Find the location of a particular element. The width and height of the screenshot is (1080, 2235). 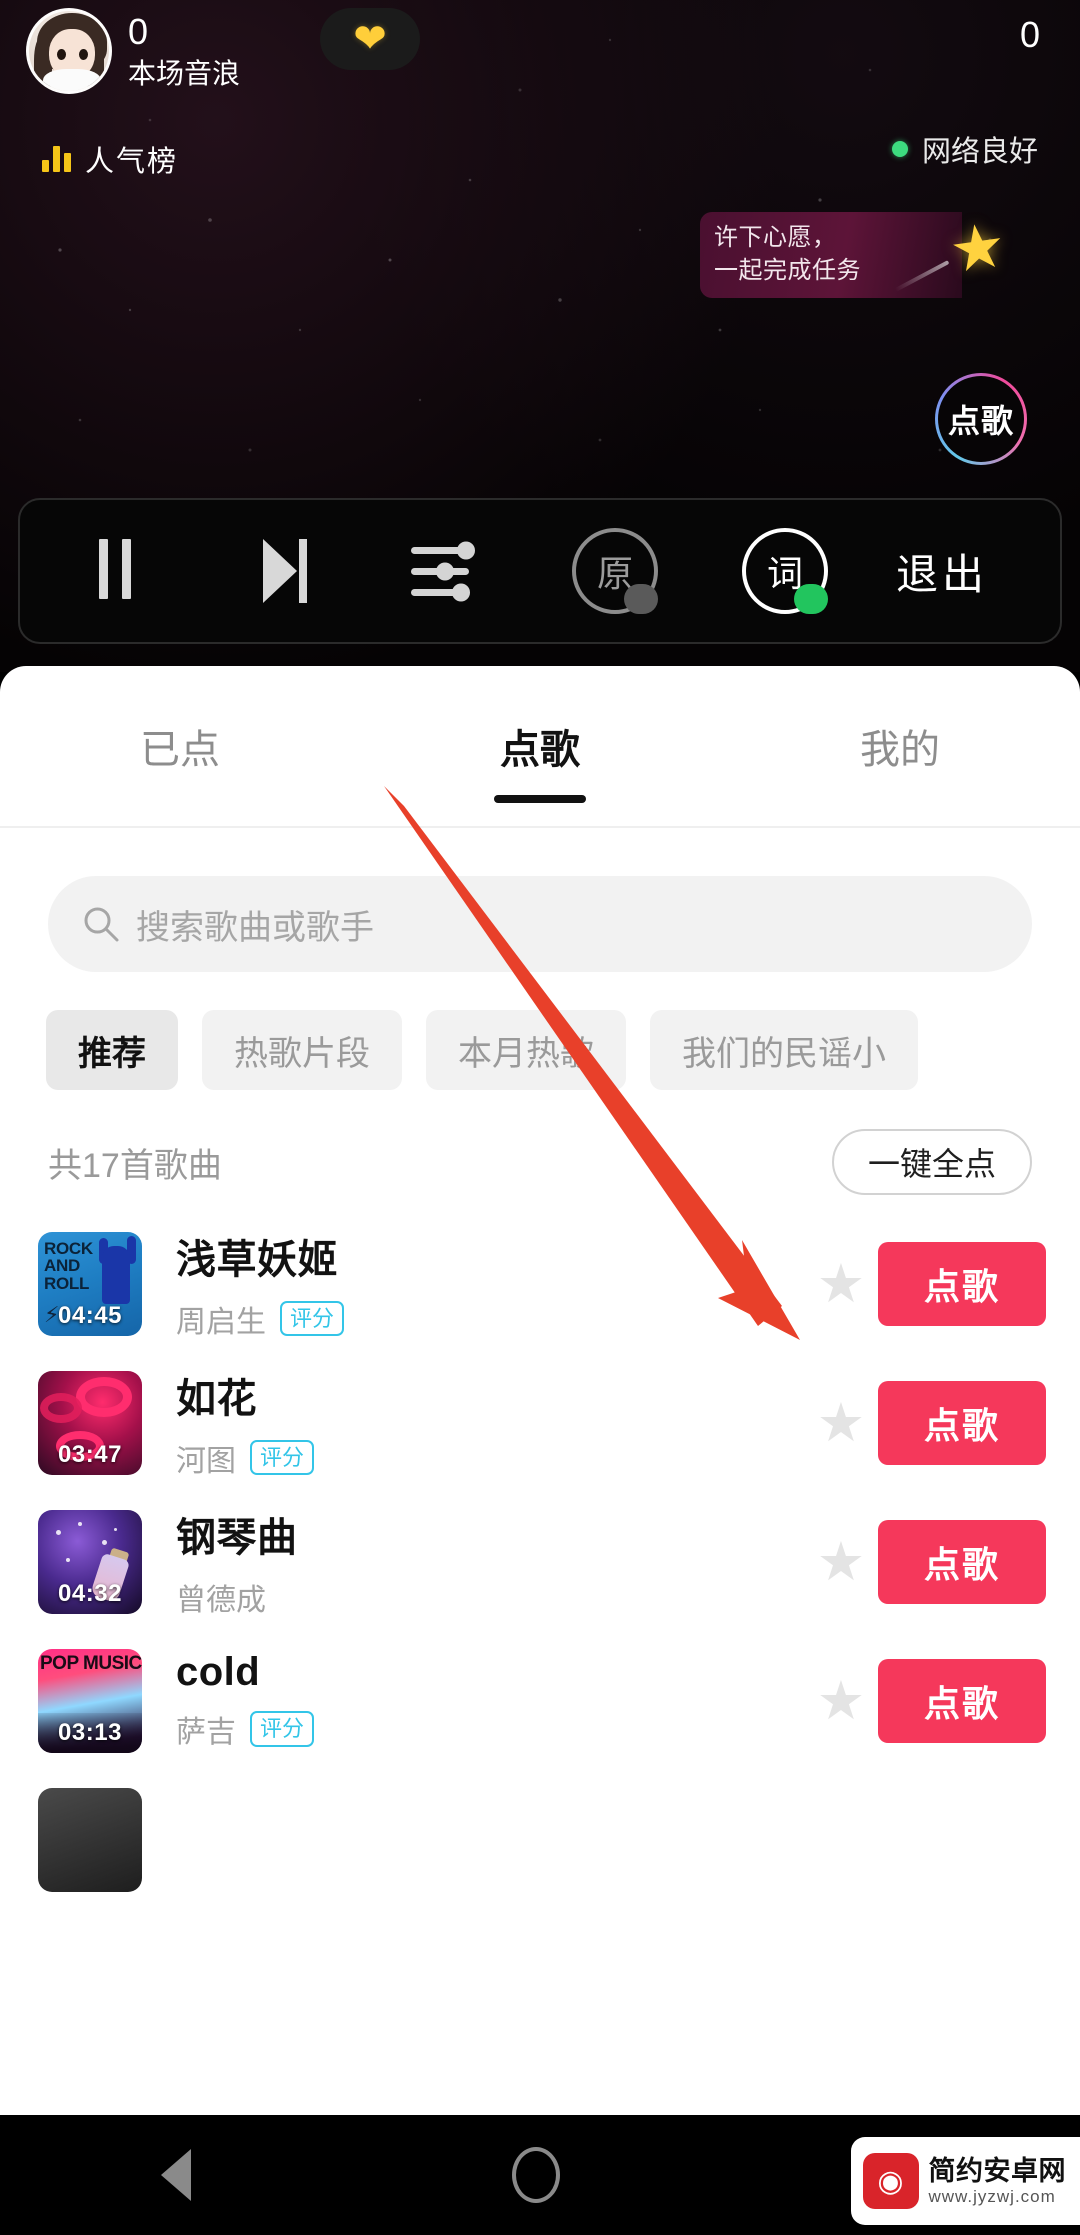

category-chips: 推荐 热歌片段 本月热歌 我们的民谣小 is located at coordinates (540, 1050).